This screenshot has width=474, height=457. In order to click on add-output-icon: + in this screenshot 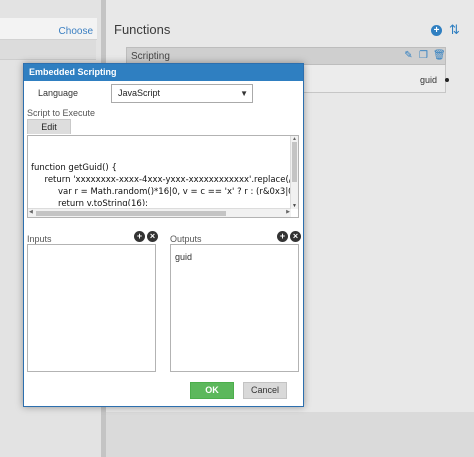, I will do `click(282, 236)`.